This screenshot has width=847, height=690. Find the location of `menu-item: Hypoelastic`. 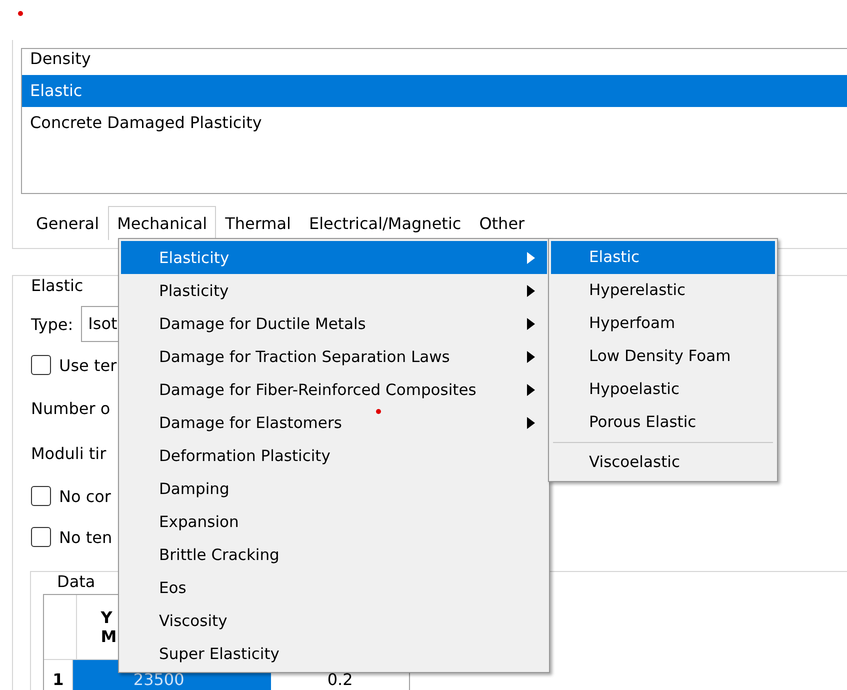

menu-item: Hypoelastic is located at coordinates (663, 389).